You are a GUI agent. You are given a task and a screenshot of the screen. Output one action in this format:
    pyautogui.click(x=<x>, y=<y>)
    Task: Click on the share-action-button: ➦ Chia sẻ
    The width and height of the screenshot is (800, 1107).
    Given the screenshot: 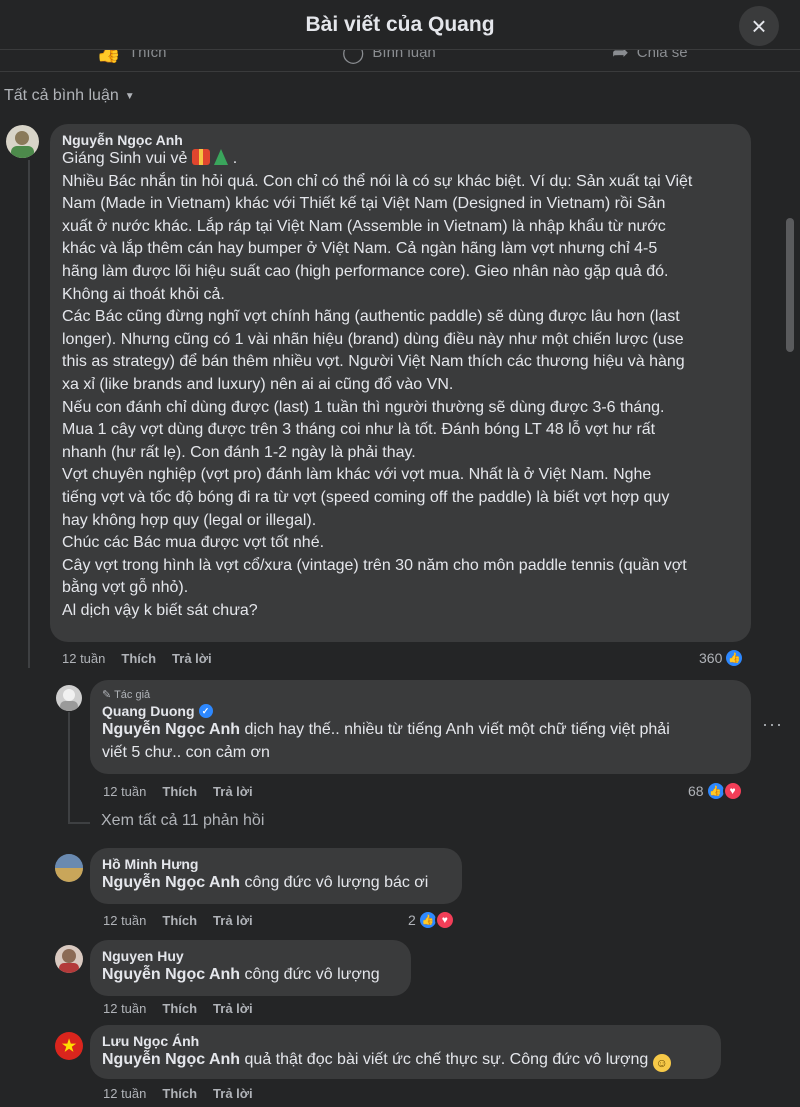 What is the action you would take?
    pyautogui.click(x=650, y=57)
    